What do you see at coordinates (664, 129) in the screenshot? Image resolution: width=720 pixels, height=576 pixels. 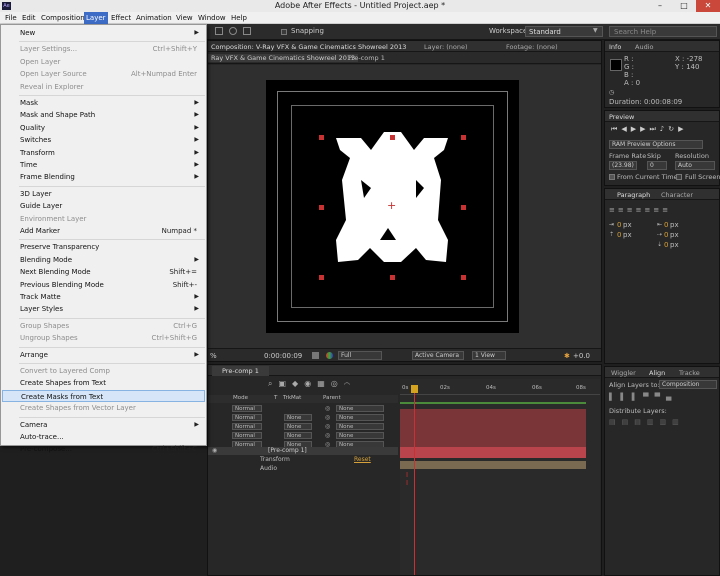 I see `audio-icon: ♪` at bounding box center [664, 129].